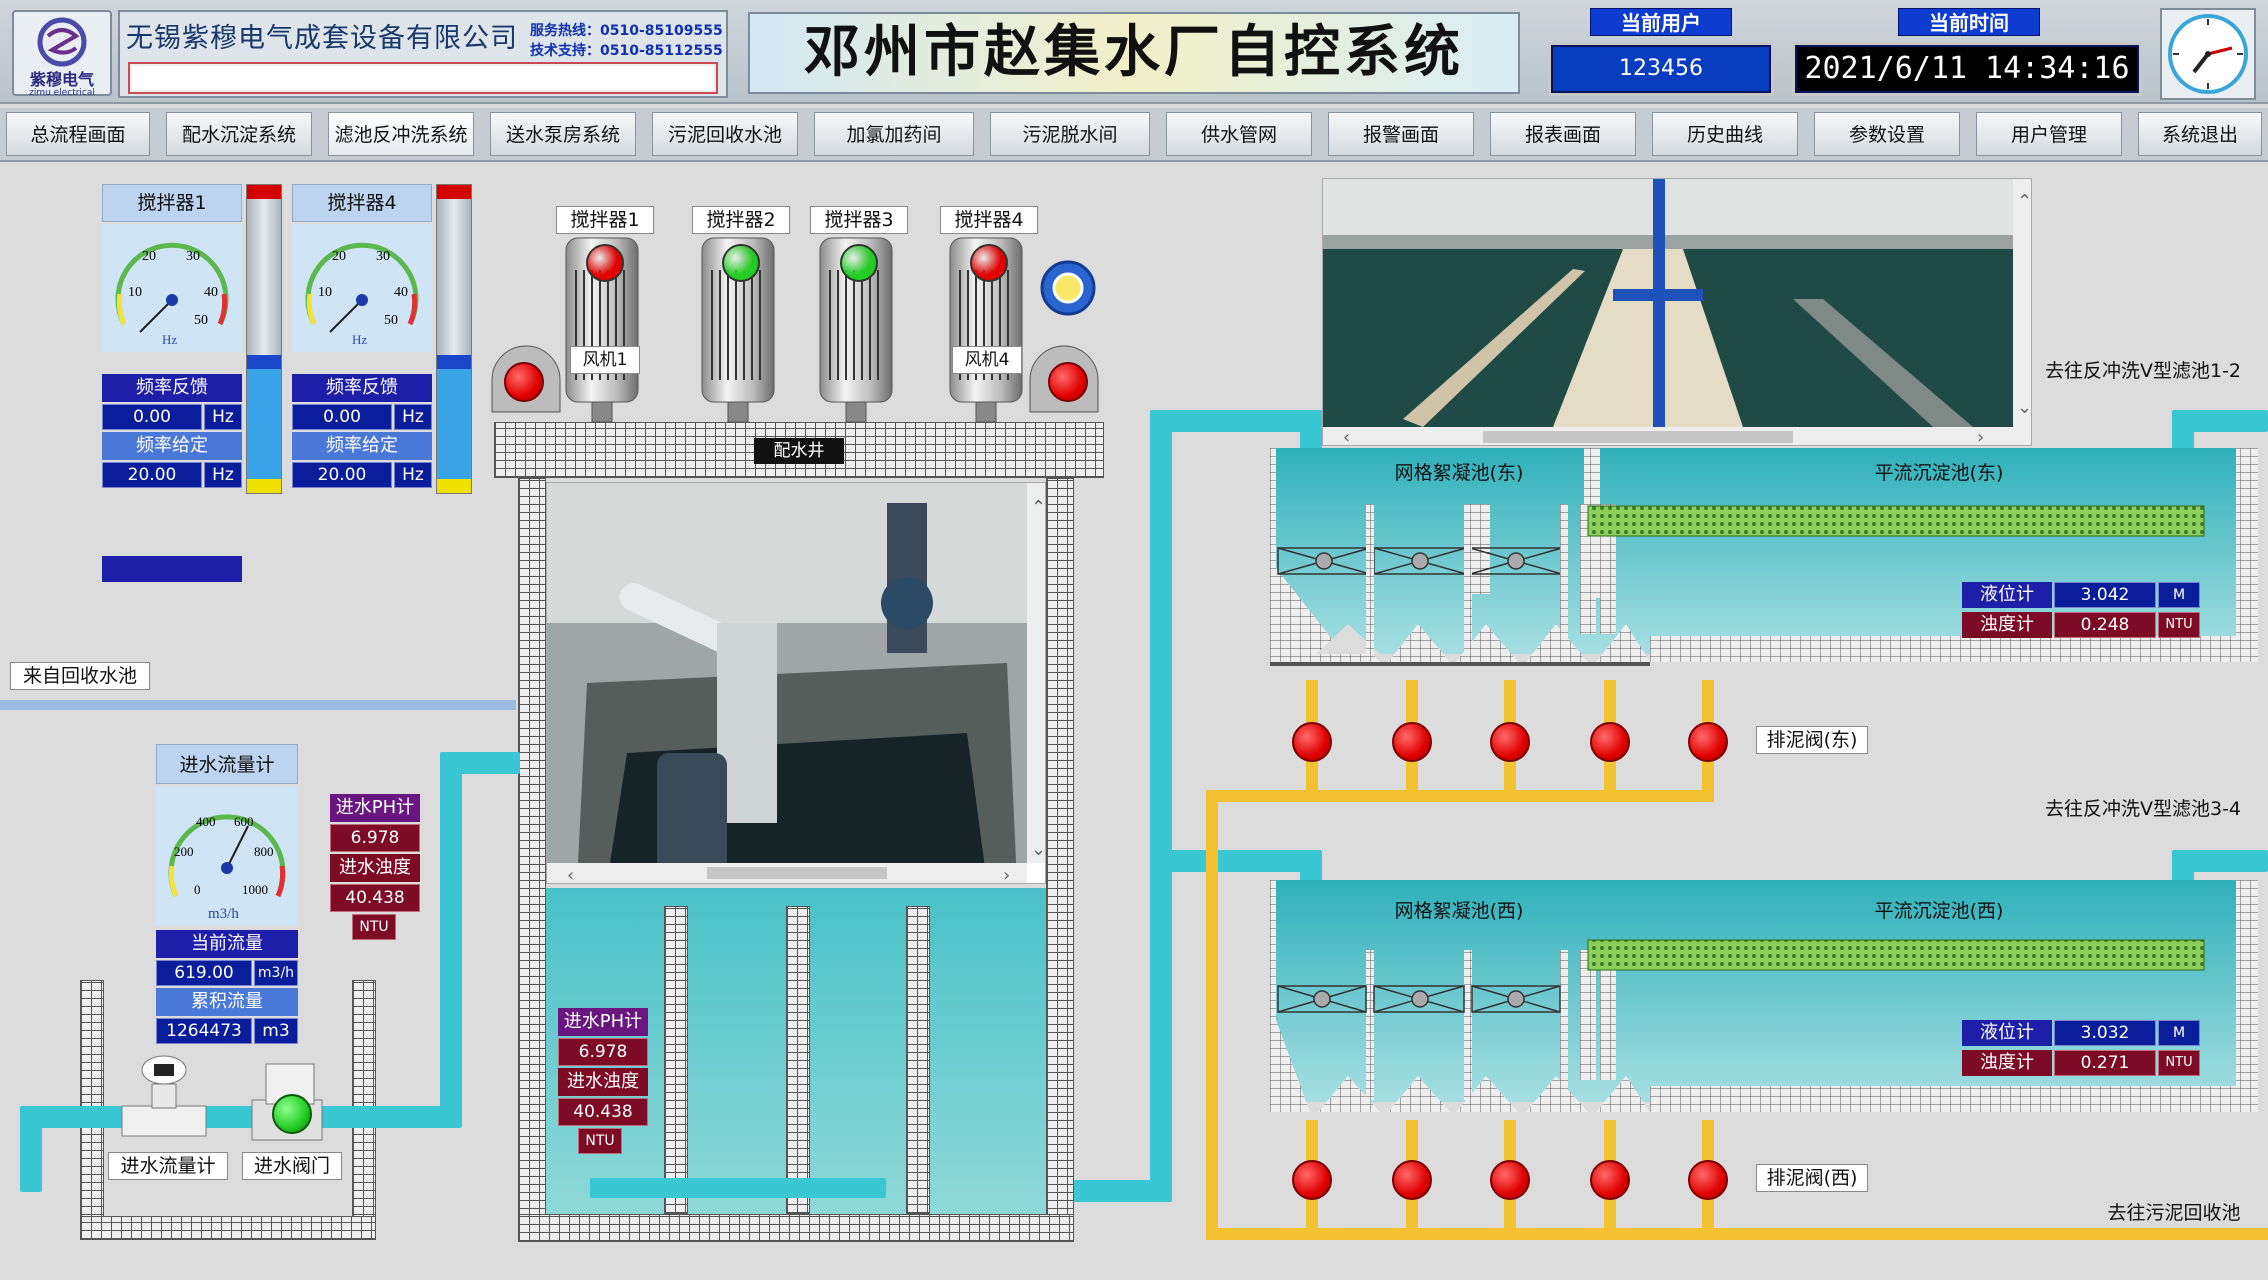 This screenshot has width=2268, height=1280. What do you see at coordinates (264, 339) in the screenshot?
I see `vfd1-frequency-slider` at bounding box center [264, 339].